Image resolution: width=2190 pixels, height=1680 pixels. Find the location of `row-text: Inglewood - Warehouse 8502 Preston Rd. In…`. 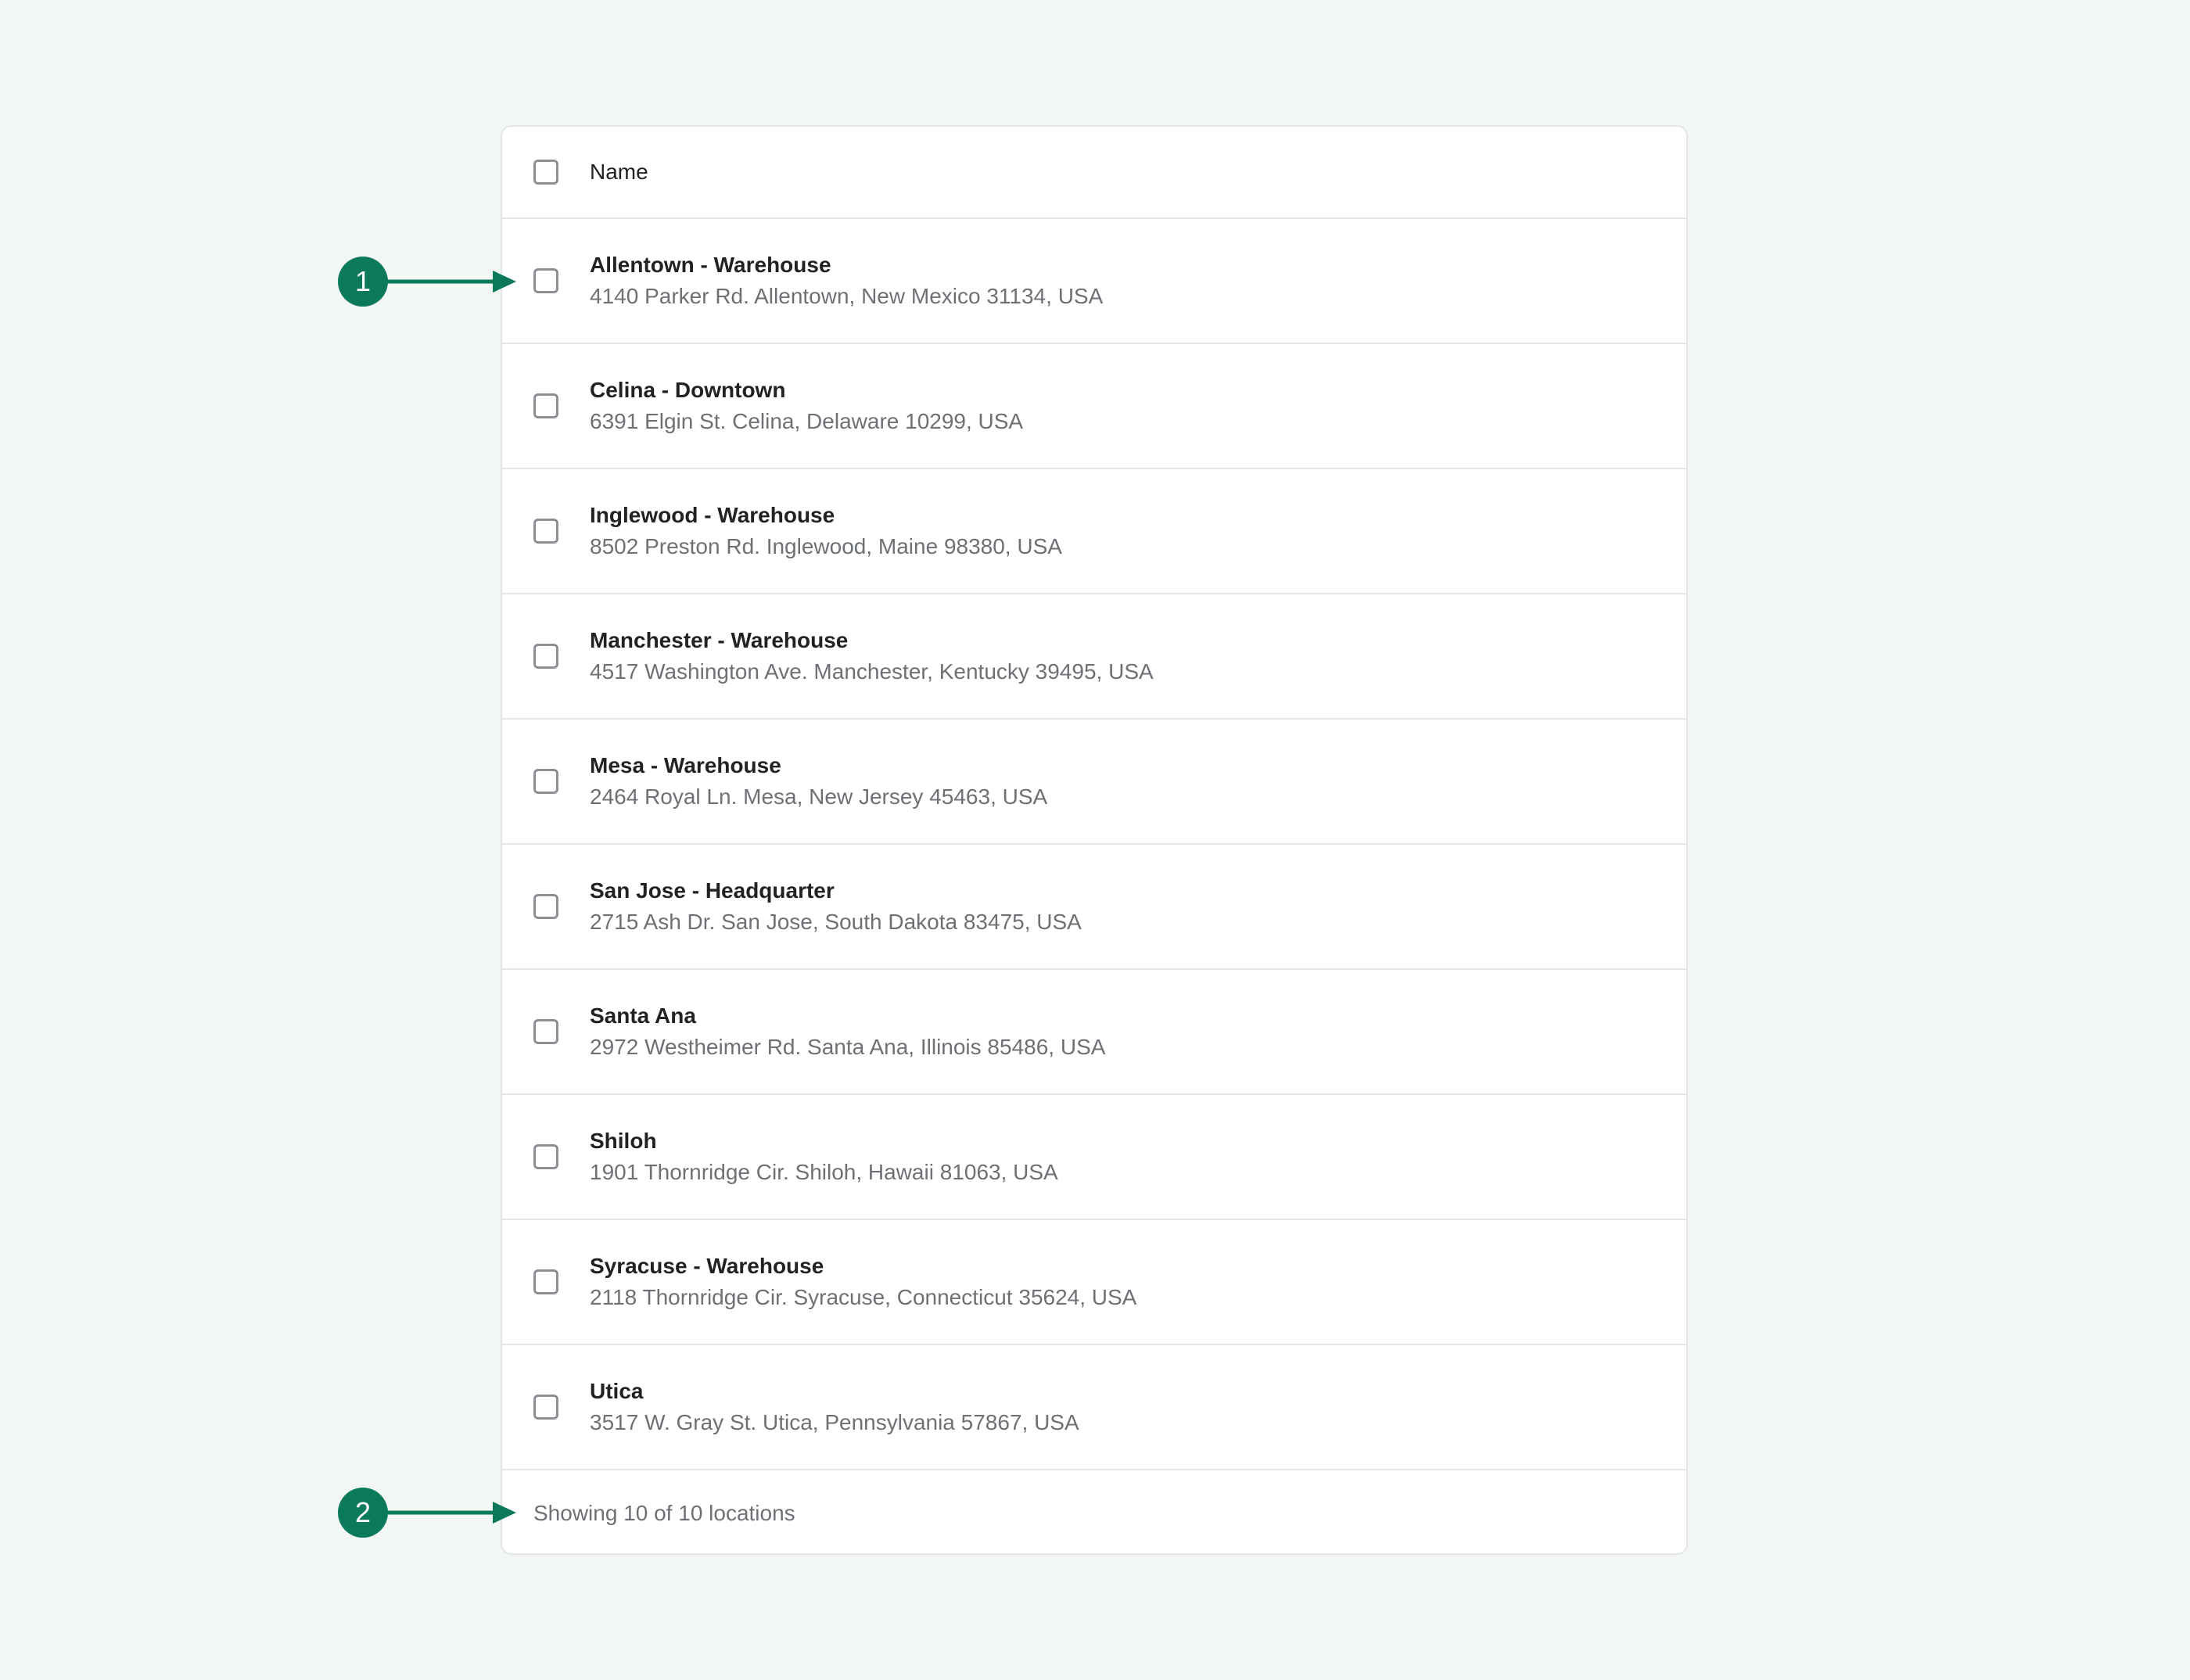

row-text: Inglewood - Warehouse 8502 Preston Rd. In… is located at coordinates (826, 531).